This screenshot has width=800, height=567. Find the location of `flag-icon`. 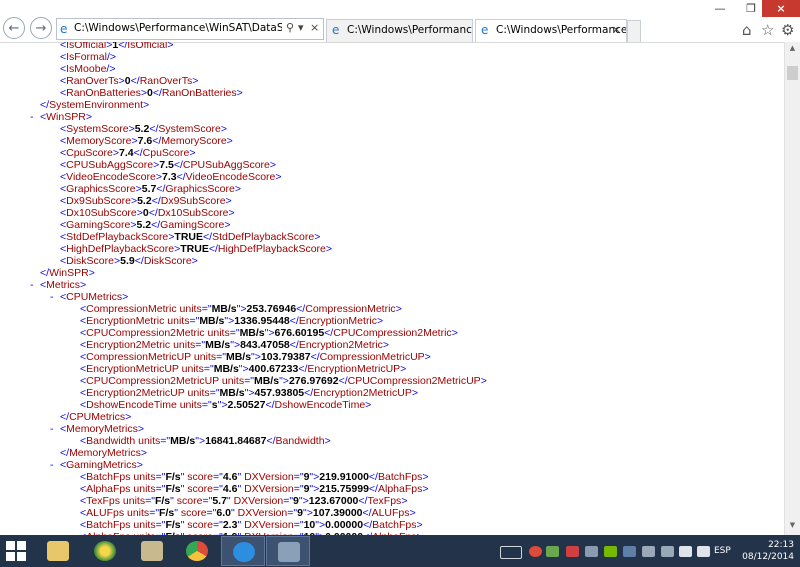

flag-icon is located at coordinates (667, 551).